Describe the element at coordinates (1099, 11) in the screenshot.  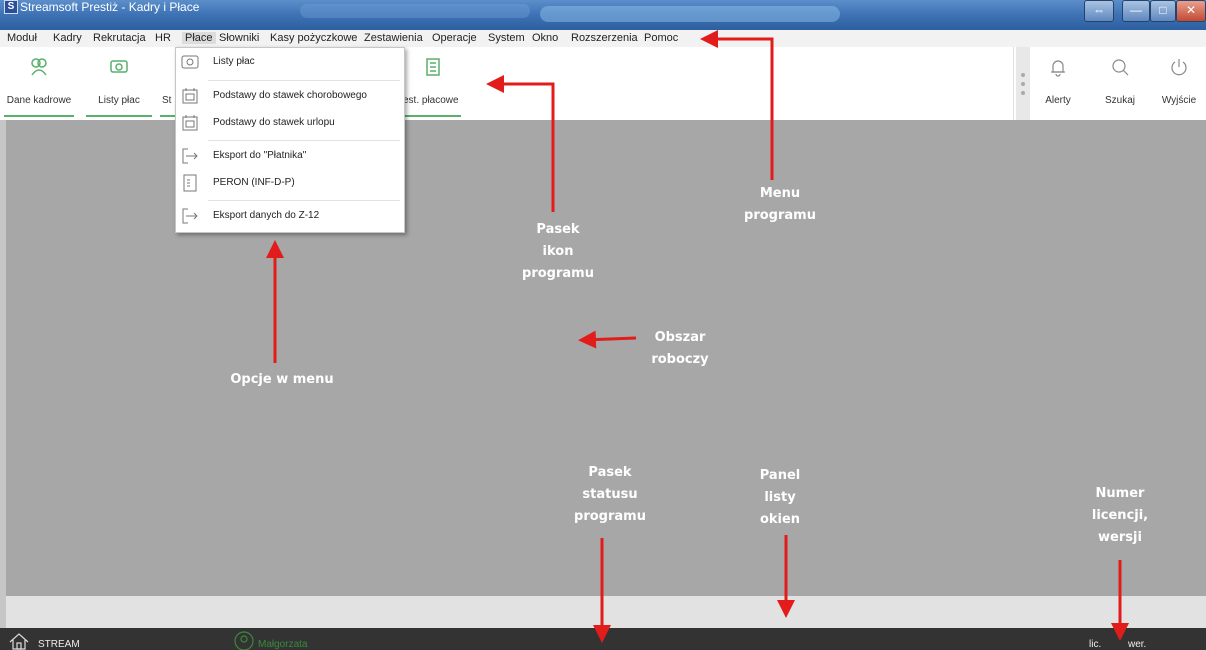
I see `restore-icon: ⇔` at that location.